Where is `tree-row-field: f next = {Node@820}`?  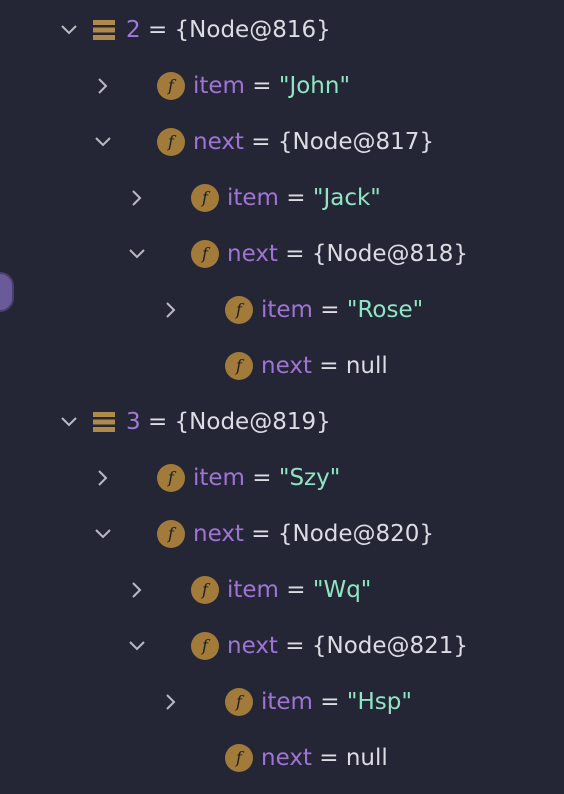
tree-row-field: f next = {Node@820} is located at coordinates (282, 534).